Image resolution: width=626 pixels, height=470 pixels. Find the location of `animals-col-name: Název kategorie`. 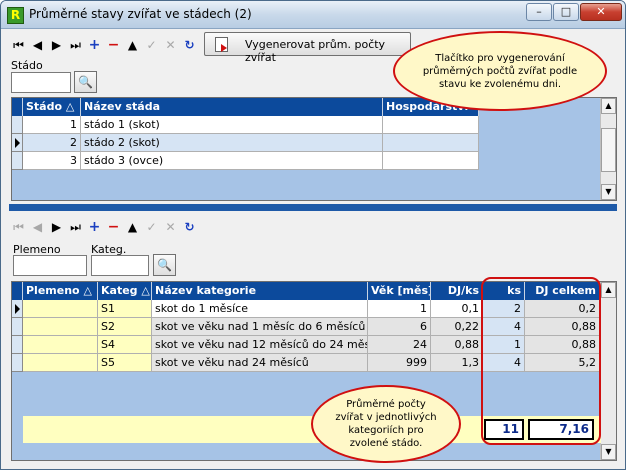

animals-col-name: Název kategorie is located at coordinates (260, 291).